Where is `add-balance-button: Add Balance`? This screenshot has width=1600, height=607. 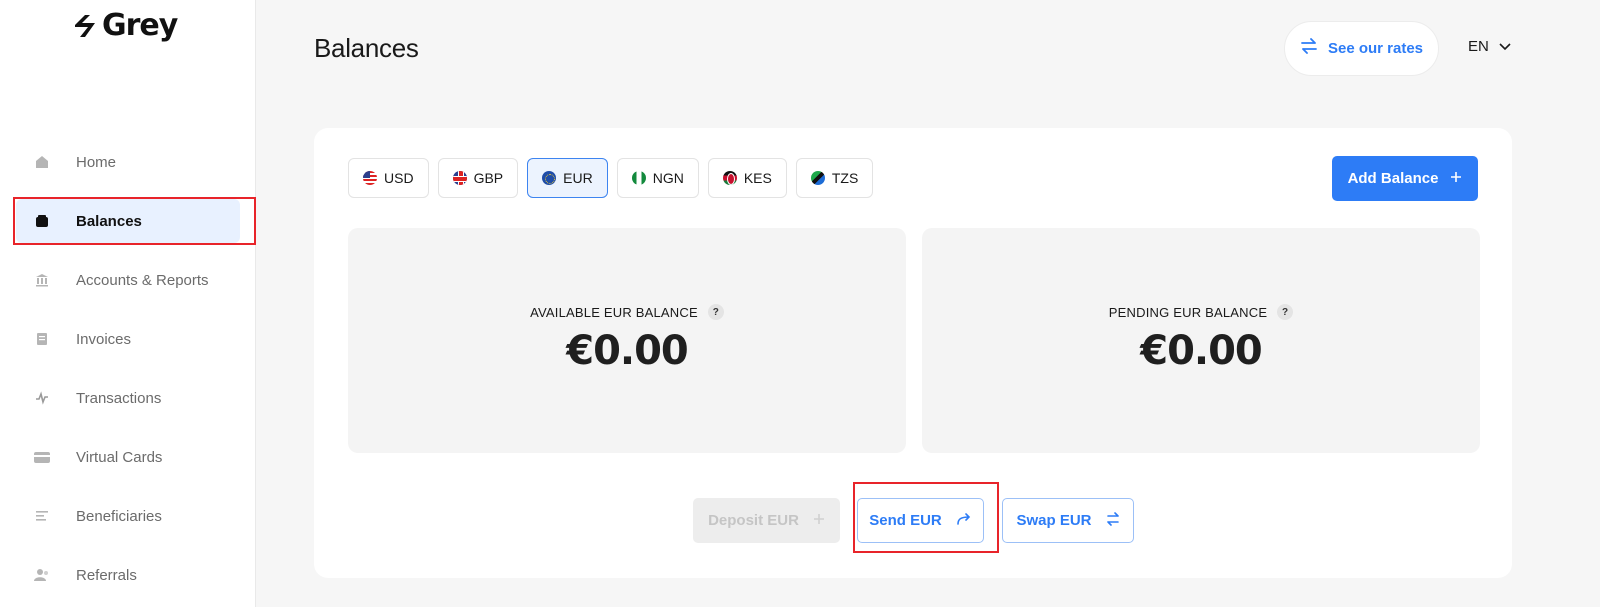 add-balance-button: Add Balance is located at coordinates (1405, 178).